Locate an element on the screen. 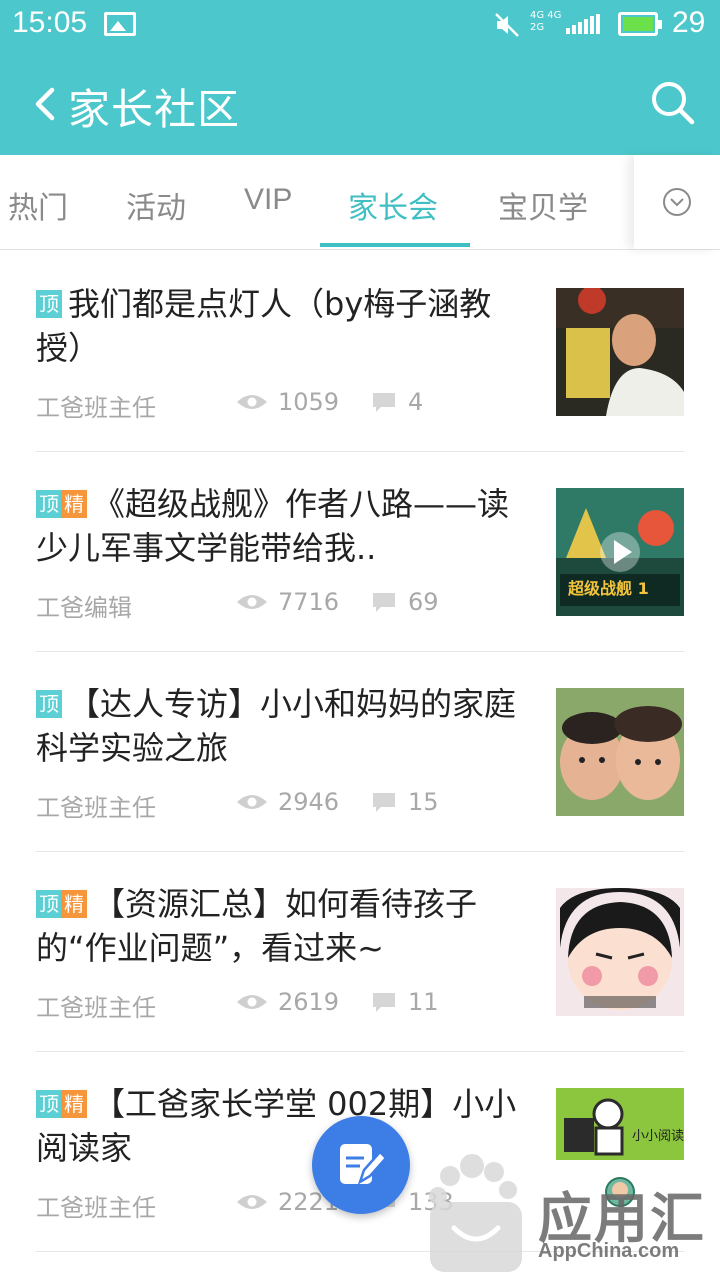 Image resolution: width=720 pixels, height=1280 pixels. view-count: 1059 is located at coordinates (309, 402).